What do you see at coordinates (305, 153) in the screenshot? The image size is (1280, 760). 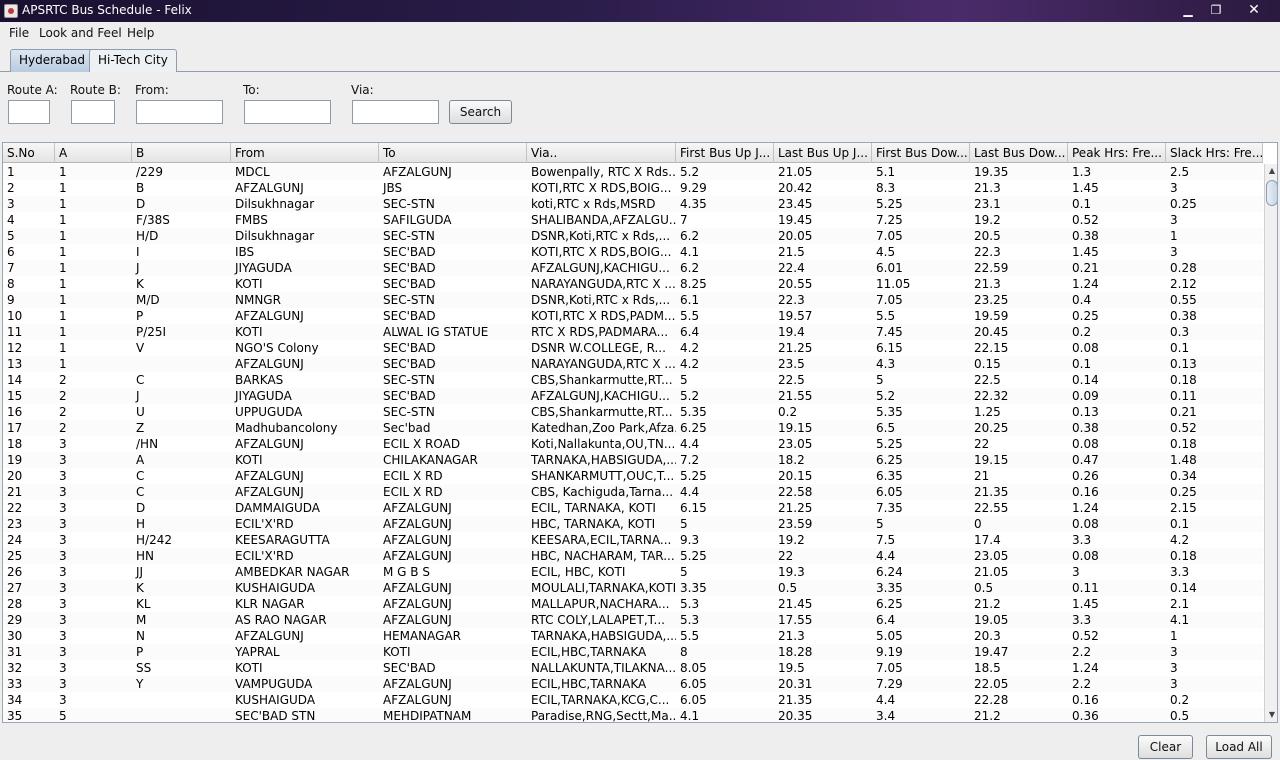 I see `column-header-from: From` at bounding box center [305, 153].